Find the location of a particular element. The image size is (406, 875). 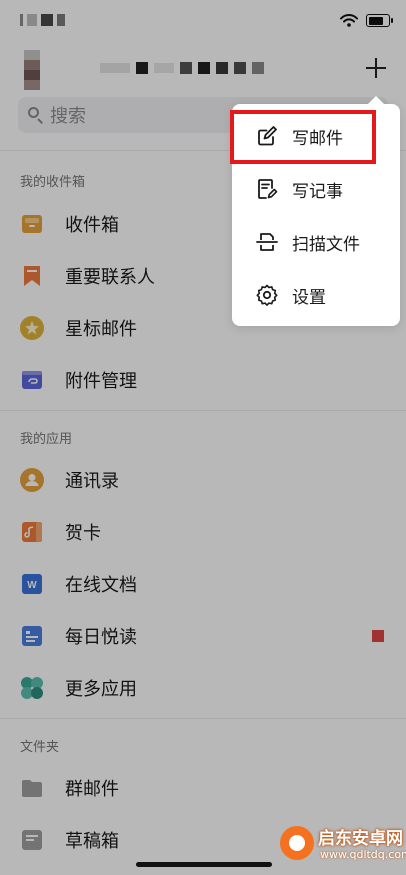

menu-item-settings: 设置 is located at coordinates (316, 295).